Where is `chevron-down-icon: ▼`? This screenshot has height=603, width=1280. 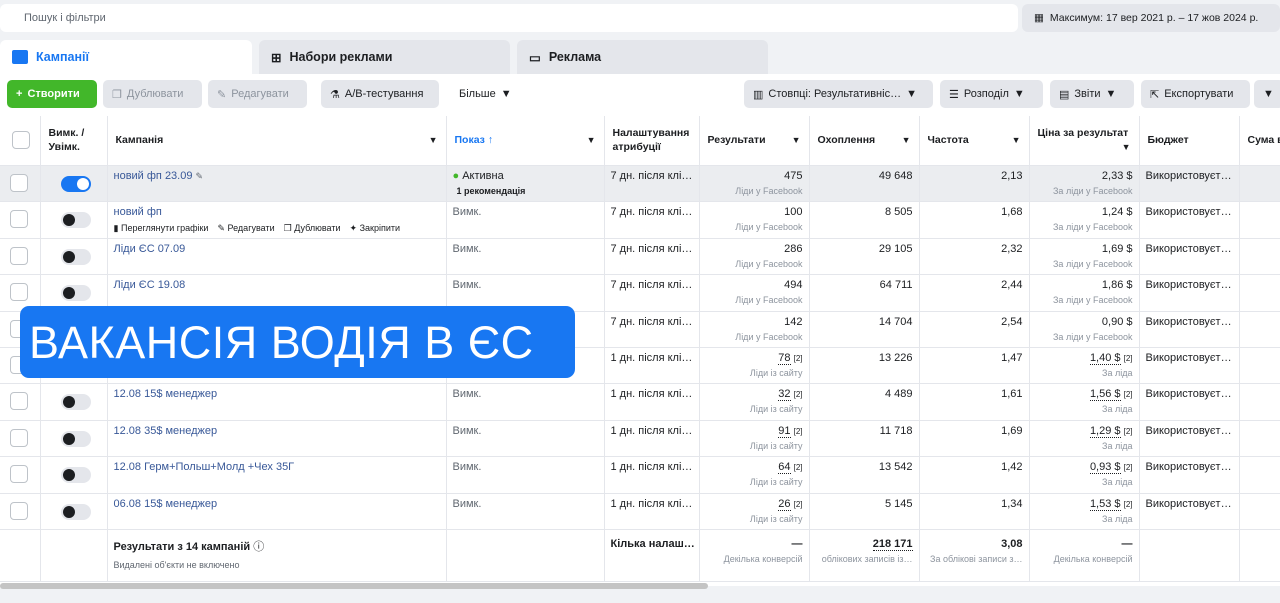
chevron-down-icon: ▼ is located at coordinates (911, 94).